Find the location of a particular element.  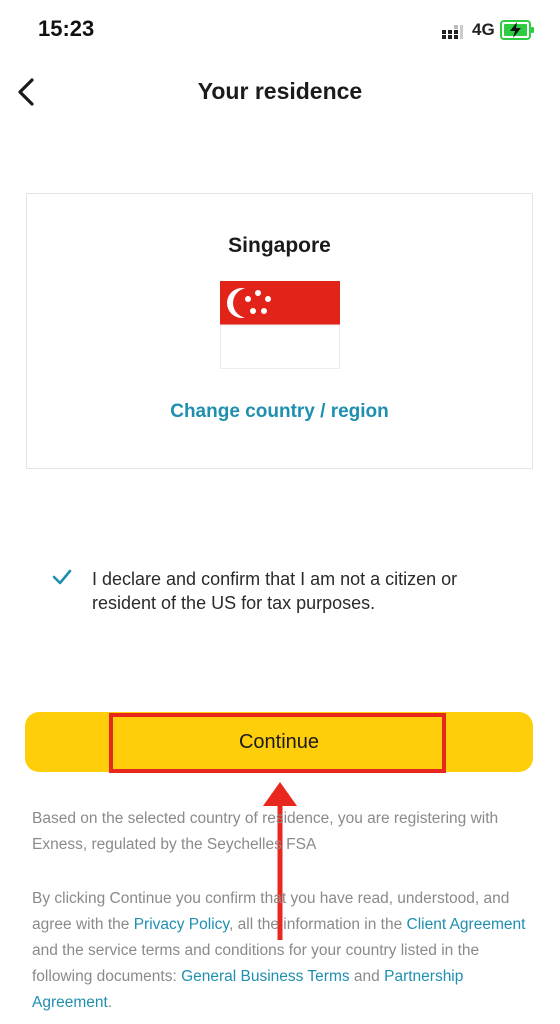

privacy-policy-link: Privacy Policy is located at coordinates (181, 924).